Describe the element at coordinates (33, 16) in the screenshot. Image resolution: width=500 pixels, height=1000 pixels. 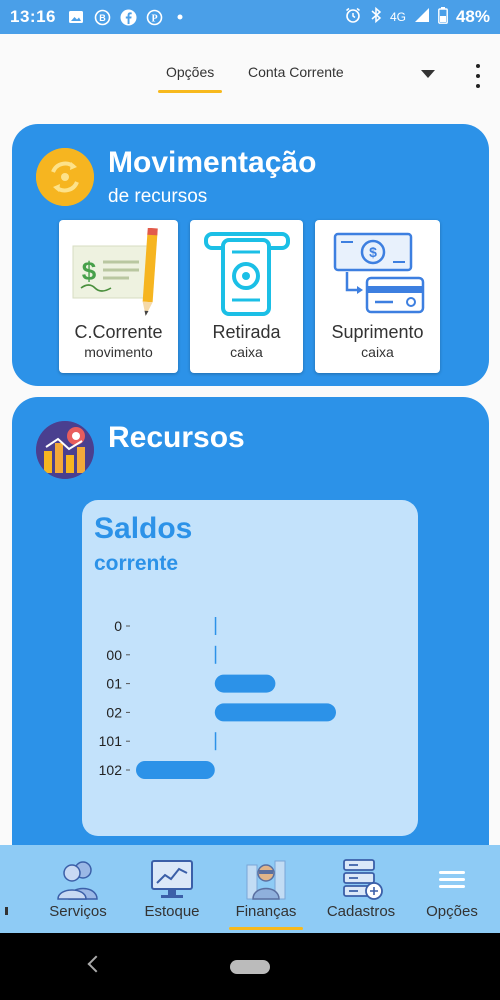
I see `status-time: 13:16` at that location.